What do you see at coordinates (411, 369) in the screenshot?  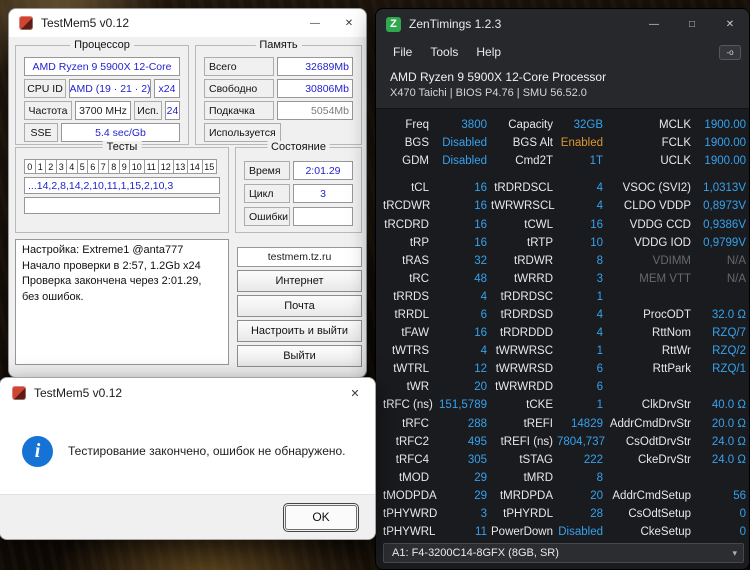 I see `timing-param-label: tWTRL` at bounding box center [411, 369].